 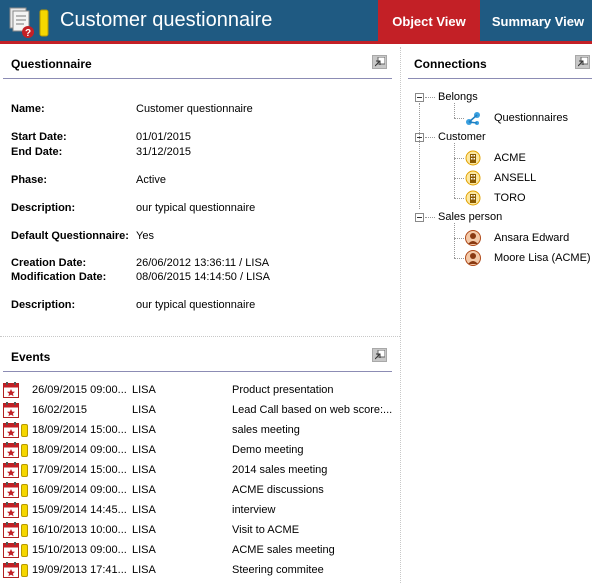 What do you see at coordinates (266, 530) in the screenshot?
I see `event-subject: Visit to ACME` at bounding box center [266, 530].